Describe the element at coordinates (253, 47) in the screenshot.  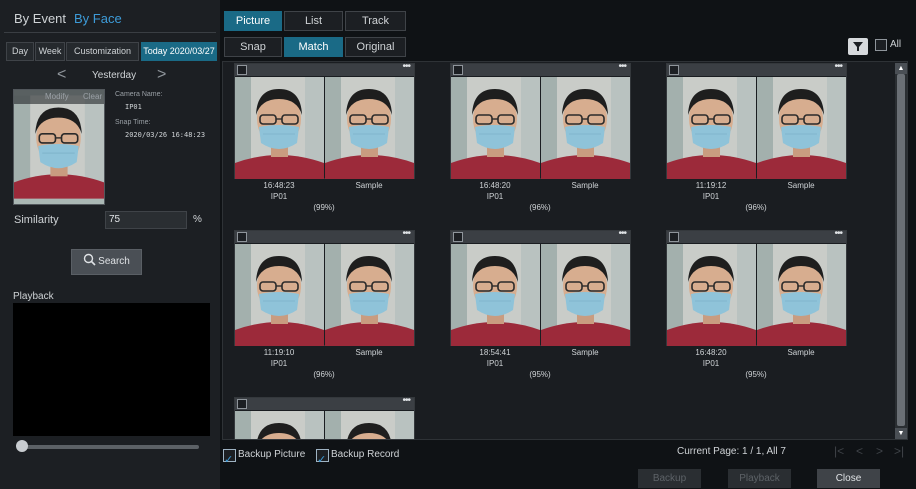
I see `tab-snap: Snap` at that location.